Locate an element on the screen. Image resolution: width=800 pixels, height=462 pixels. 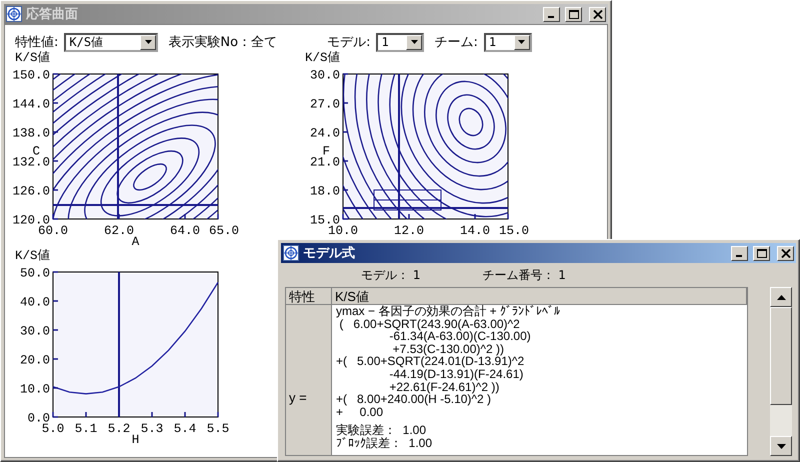
team-number: チーム番号： 1 is located at coordinates (524, 275).